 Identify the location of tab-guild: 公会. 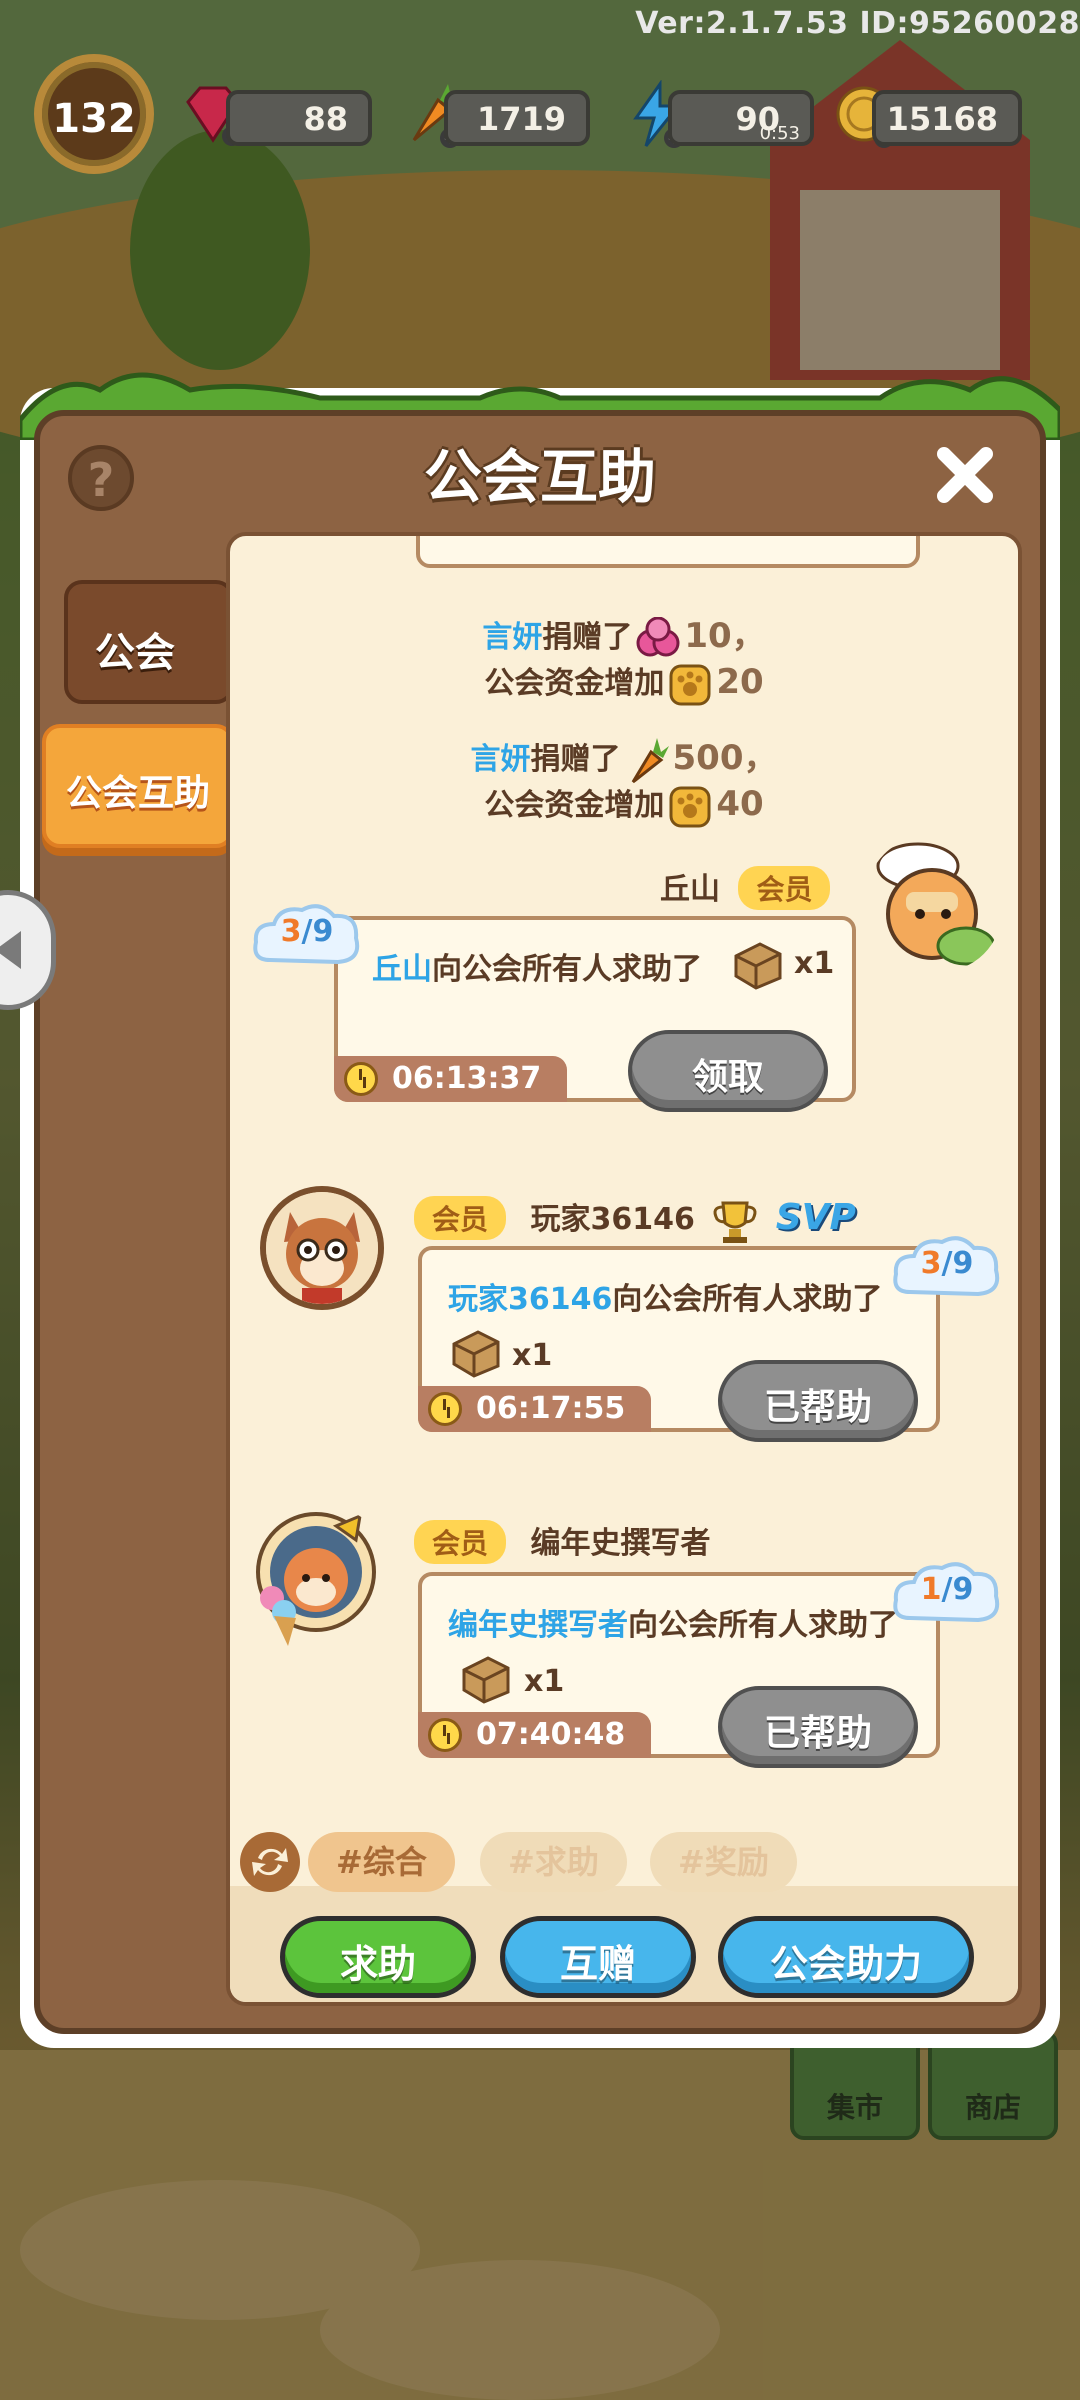
(149, 642).